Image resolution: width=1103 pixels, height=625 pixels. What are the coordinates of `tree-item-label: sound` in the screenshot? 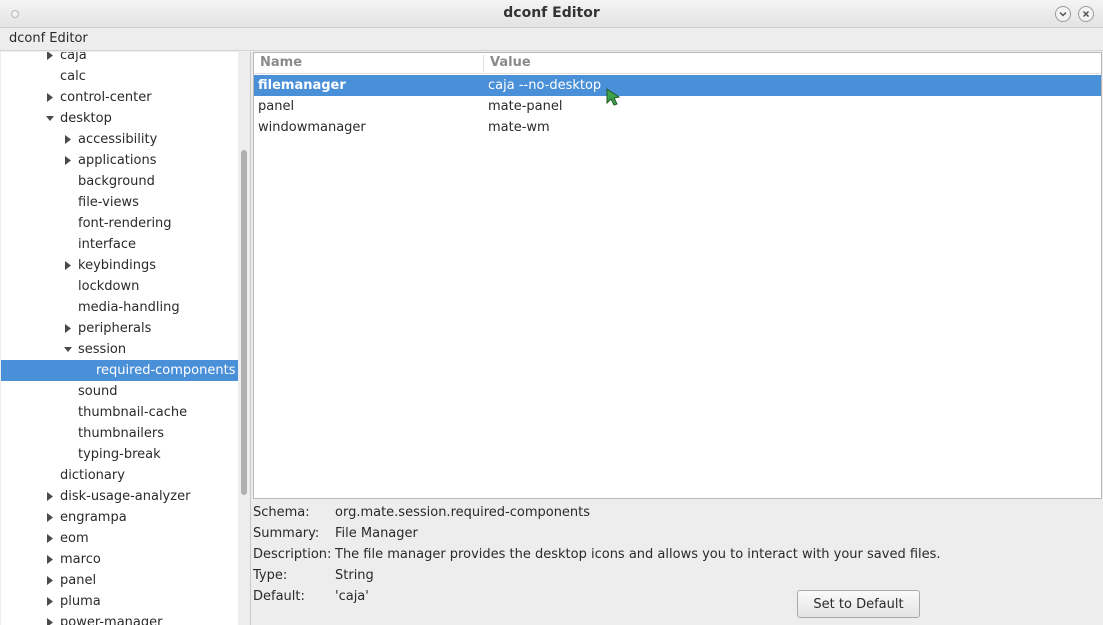 It's located at (98, 391).